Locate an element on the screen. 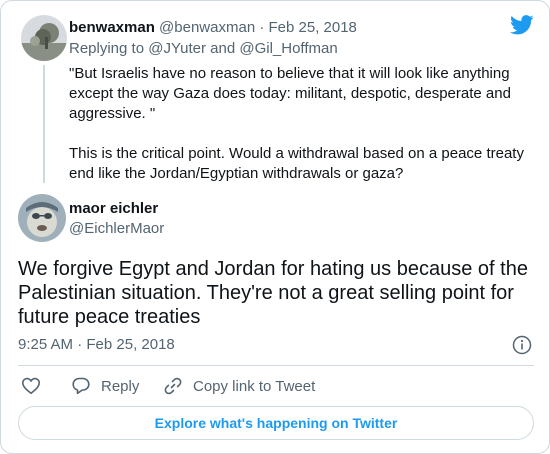 Image resolution: width=550 pixels, height=454 pixels. parent-date: Feb 25, 2018 is located at coordinates (313, 27).